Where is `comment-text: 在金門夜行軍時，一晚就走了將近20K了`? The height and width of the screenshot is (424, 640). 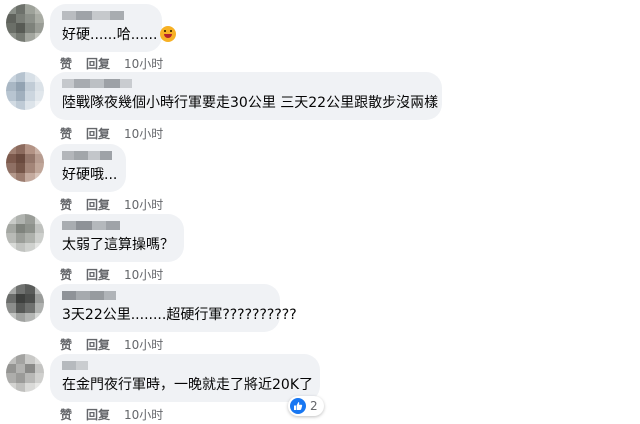 comment-text: 在金門夜行軍時，一晚就走了將近20K了 is located at coordinates (187, 385).